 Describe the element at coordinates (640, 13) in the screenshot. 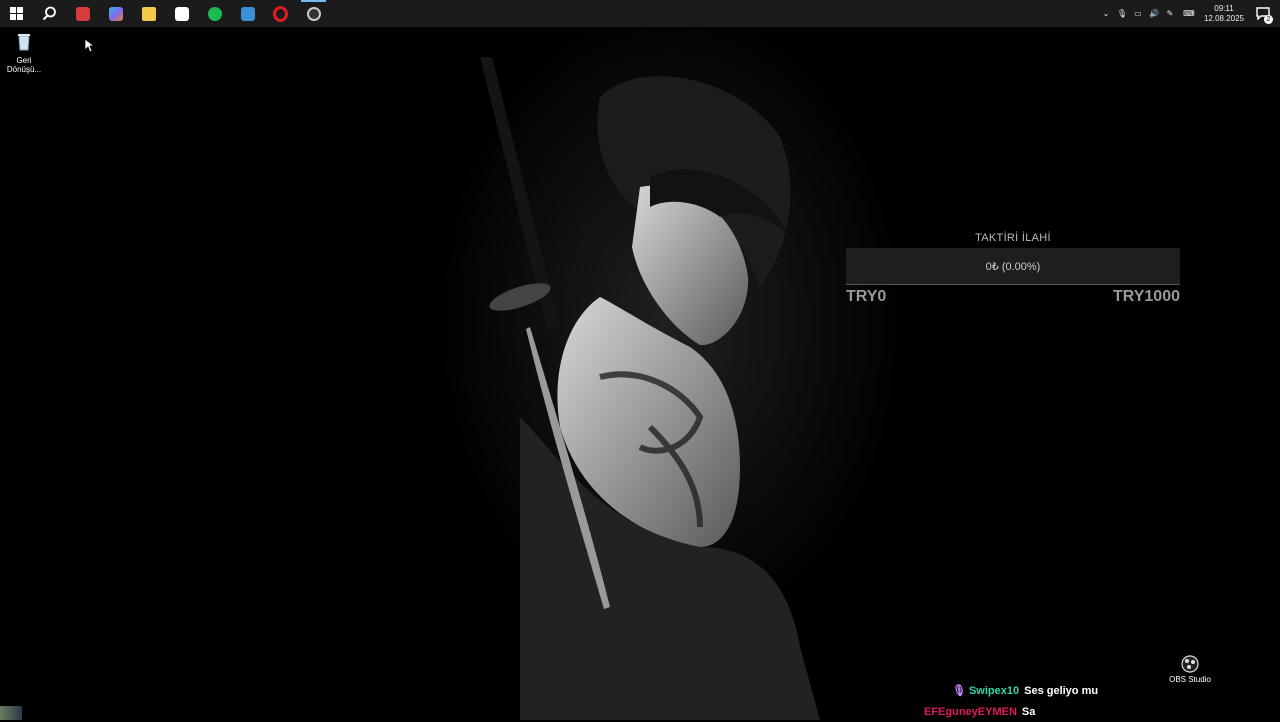

I see `taskbar: ⌄ 🎙 ▭ 🔊 ✎ ⌨ 09:11 12.08.2025 2` at that location.